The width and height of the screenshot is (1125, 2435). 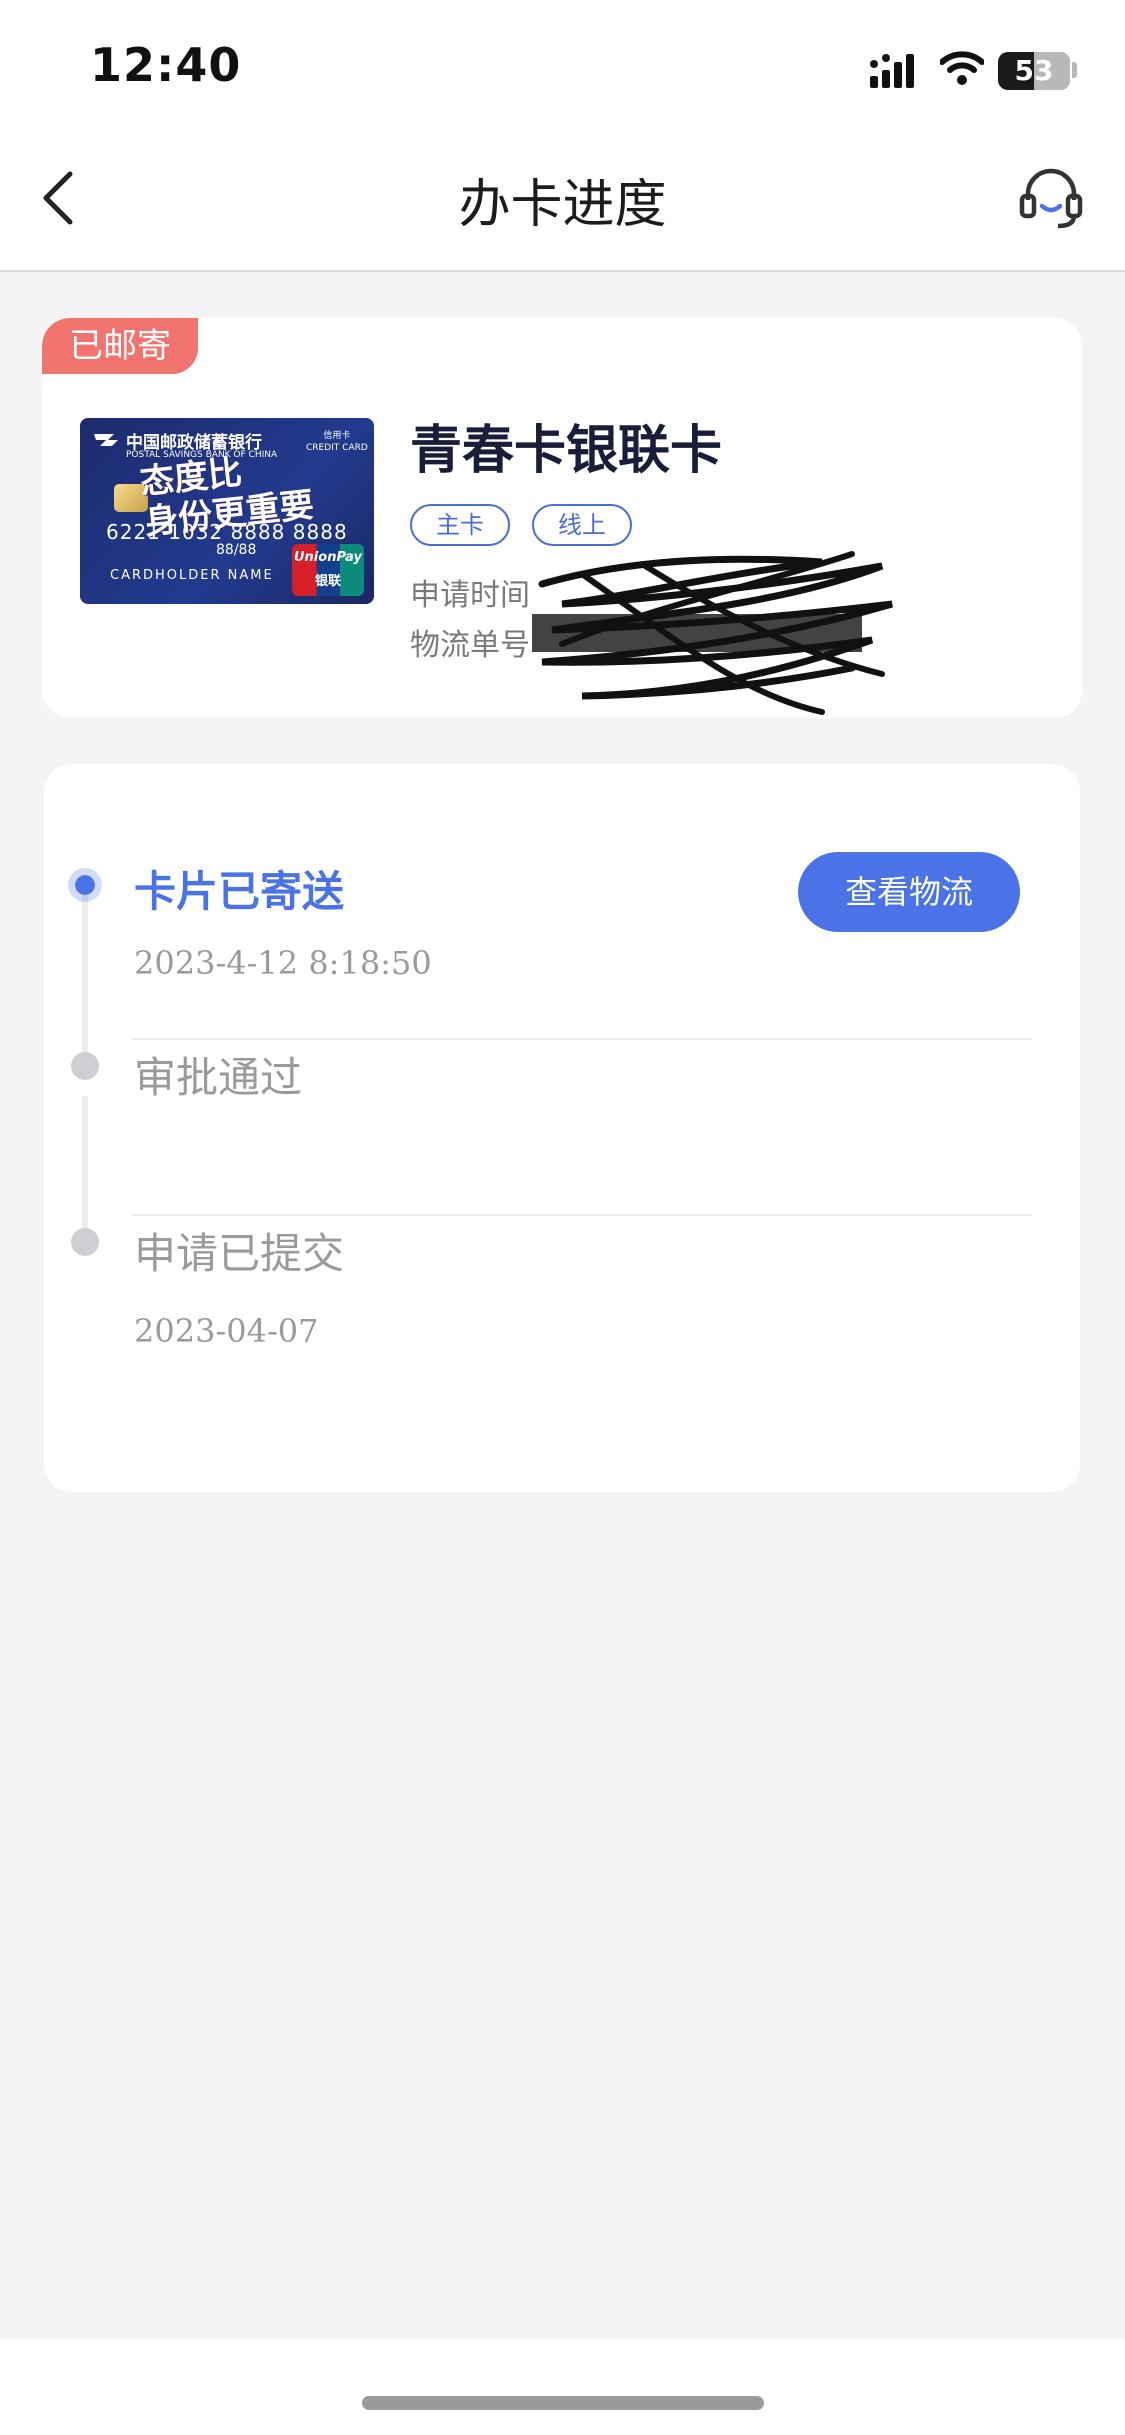 I want to click on headset-icon, so click(x=1051, y=199).